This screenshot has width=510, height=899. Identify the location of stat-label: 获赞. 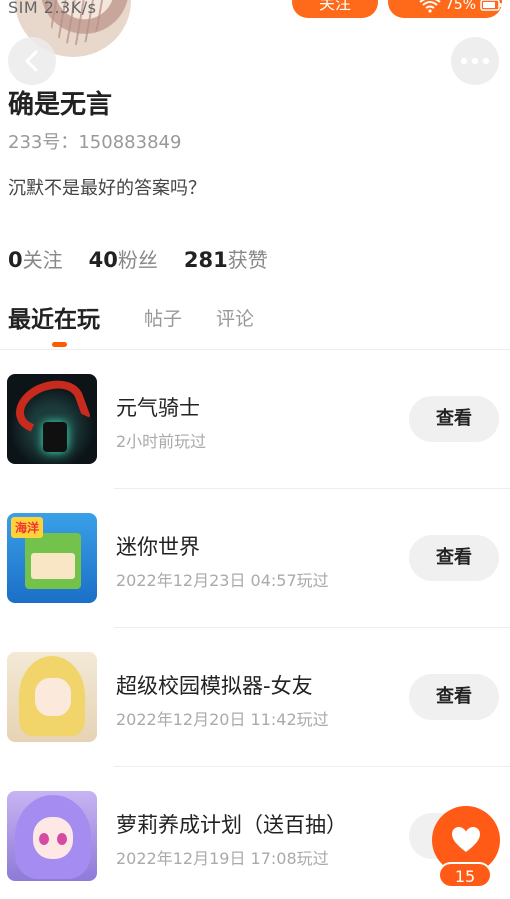
(247, 260).